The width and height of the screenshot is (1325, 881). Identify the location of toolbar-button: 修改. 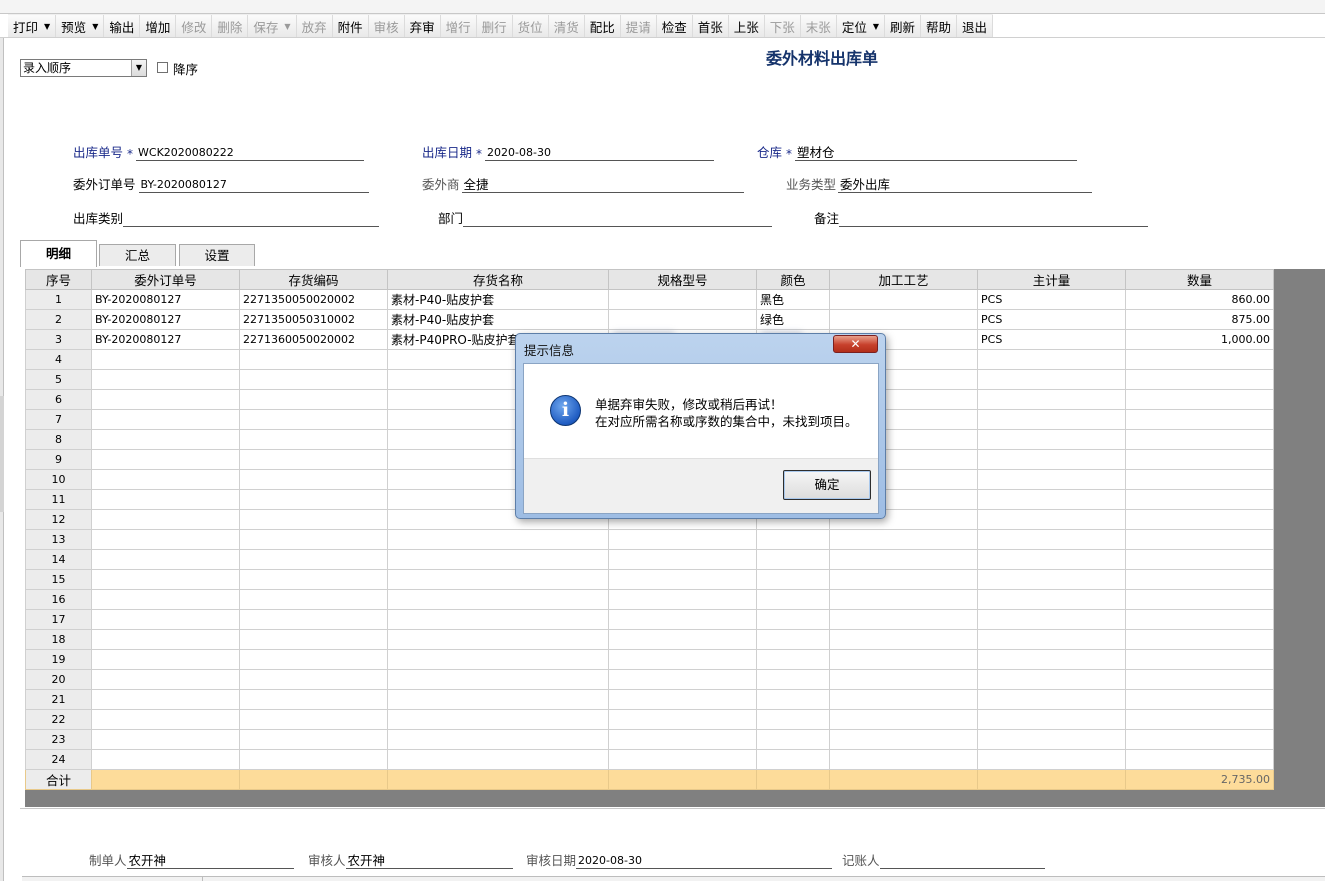
(194, 26).